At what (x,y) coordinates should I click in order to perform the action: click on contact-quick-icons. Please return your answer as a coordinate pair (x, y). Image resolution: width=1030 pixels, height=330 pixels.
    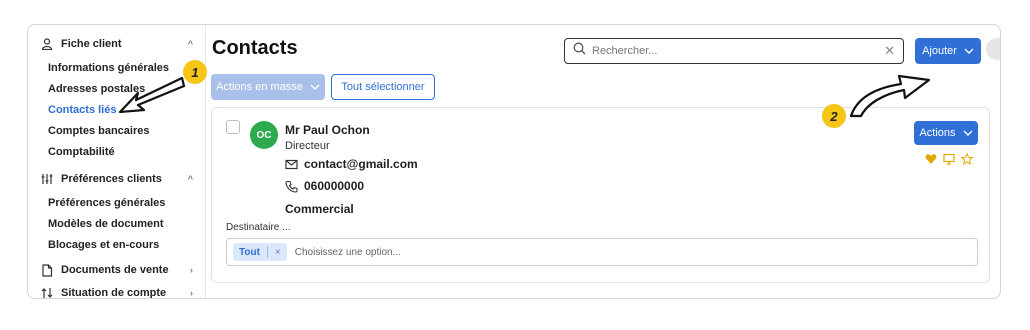
    Looking at the image, I should click on (949, 159).